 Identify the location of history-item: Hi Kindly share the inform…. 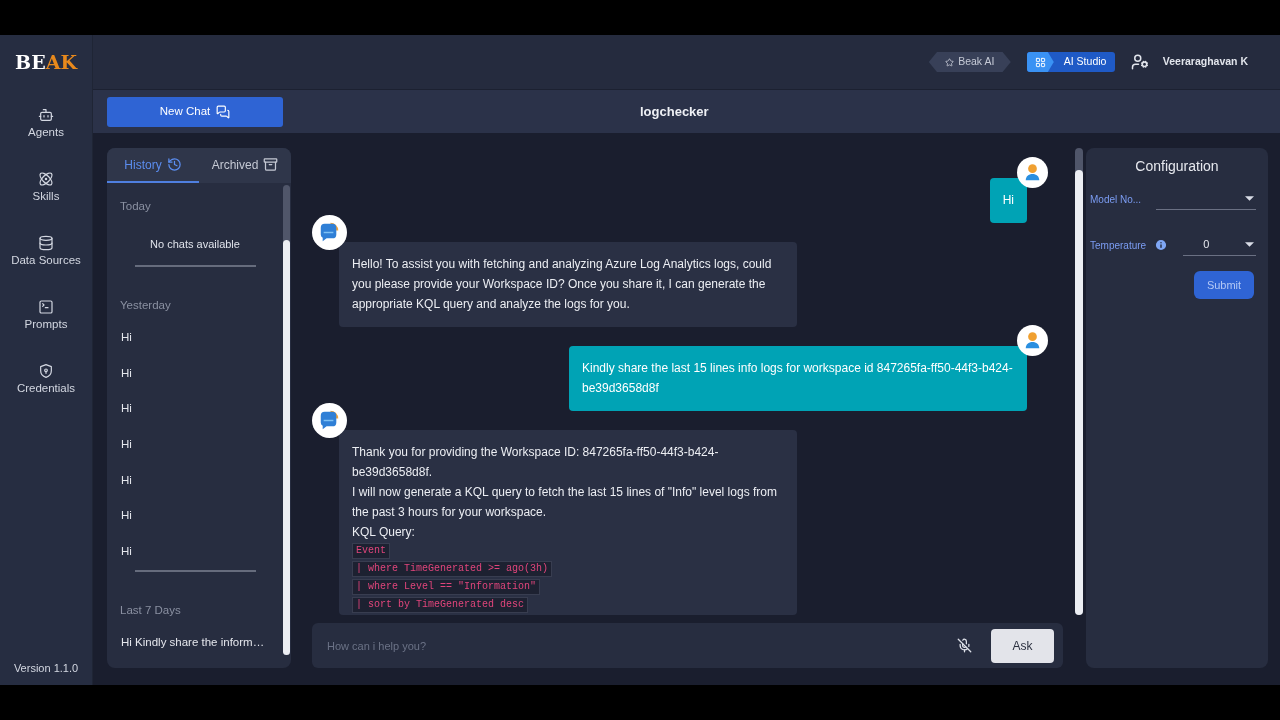
(195, 643).